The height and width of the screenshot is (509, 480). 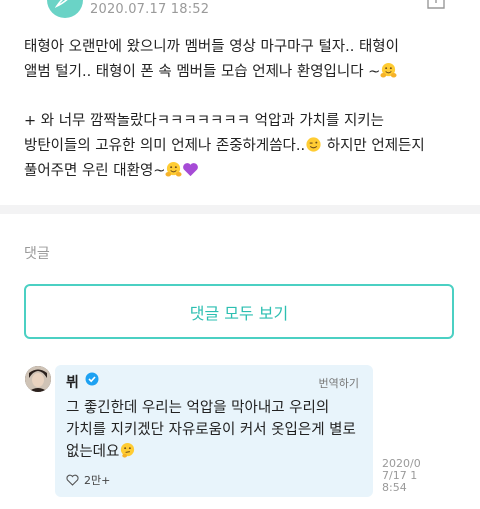 I want to click on like-count: 2만+, so click(x=97, y=480).